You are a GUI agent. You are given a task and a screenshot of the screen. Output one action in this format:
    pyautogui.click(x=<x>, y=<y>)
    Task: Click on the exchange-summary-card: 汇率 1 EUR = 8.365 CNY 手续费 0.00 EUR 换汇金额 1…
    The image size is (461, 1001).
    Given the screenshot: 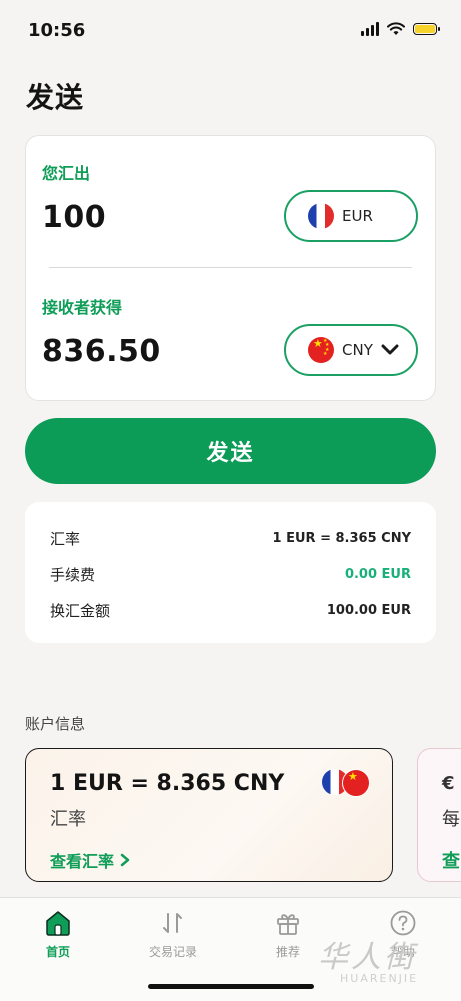 What is the action you would take?
    pyautogui.click(x=230, y=572)
    